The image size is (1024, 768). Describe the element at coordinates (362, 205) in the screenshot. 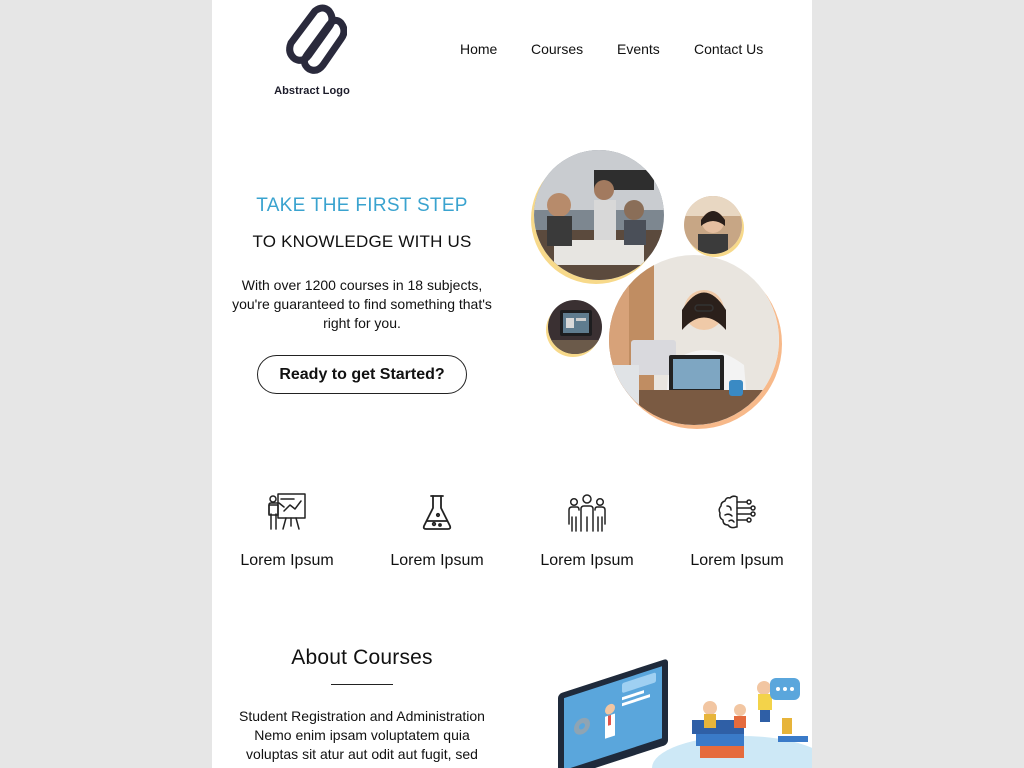

I see `hero-kicker: TAKE THE FIRST STEP` at that location.